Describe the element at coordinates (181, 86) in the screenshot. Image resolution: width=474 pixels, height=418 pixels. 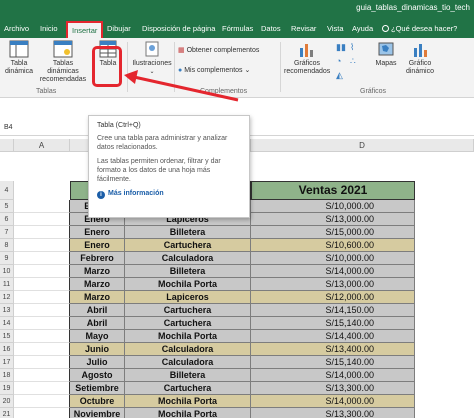
I see `pointer-arrow` at that location.